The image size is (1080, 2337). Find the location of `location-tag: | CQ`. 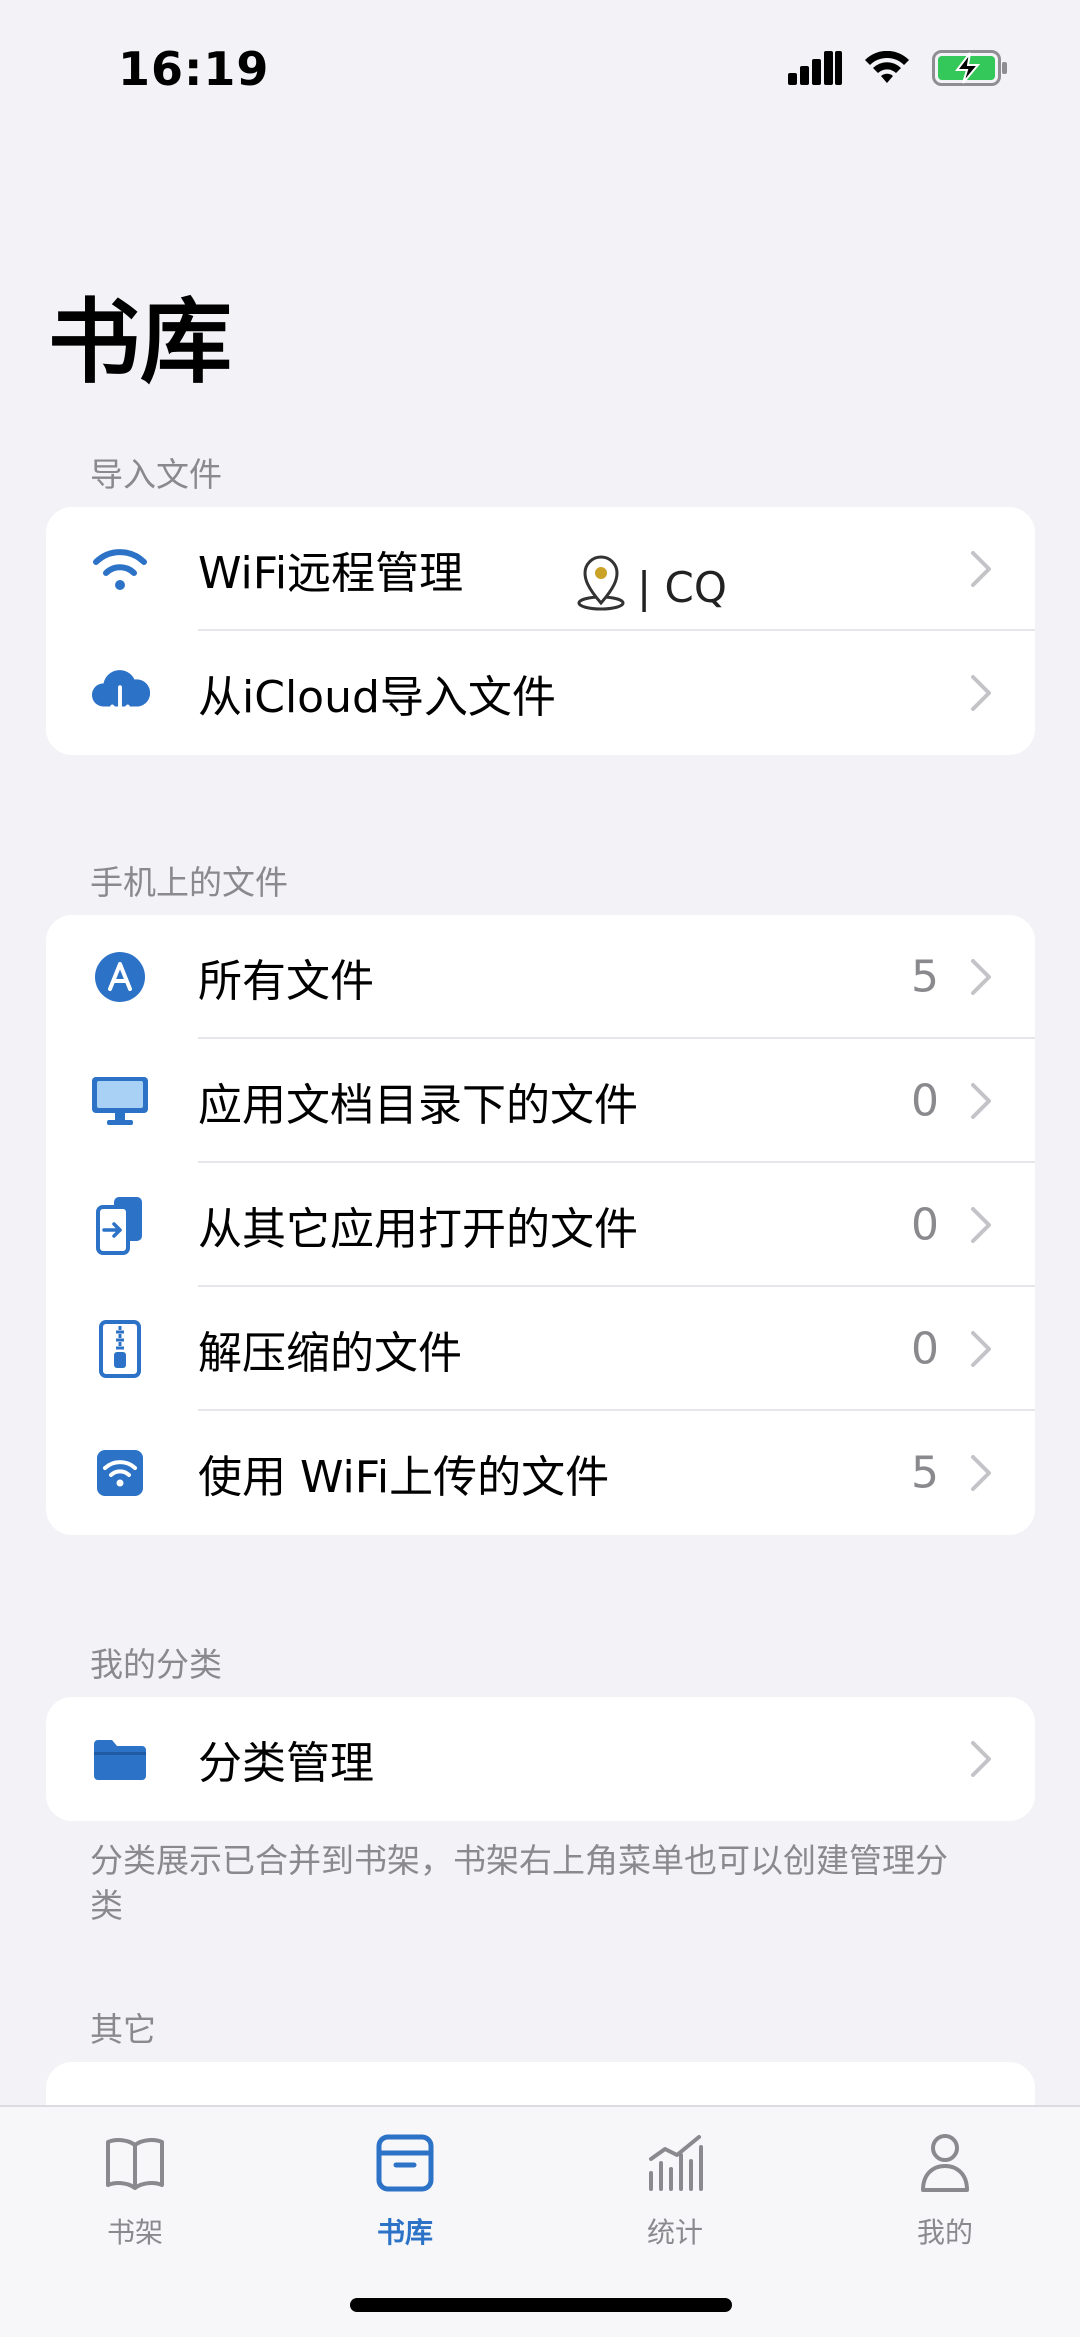

location-tag: | CQ is located at coordinates (651, 587).